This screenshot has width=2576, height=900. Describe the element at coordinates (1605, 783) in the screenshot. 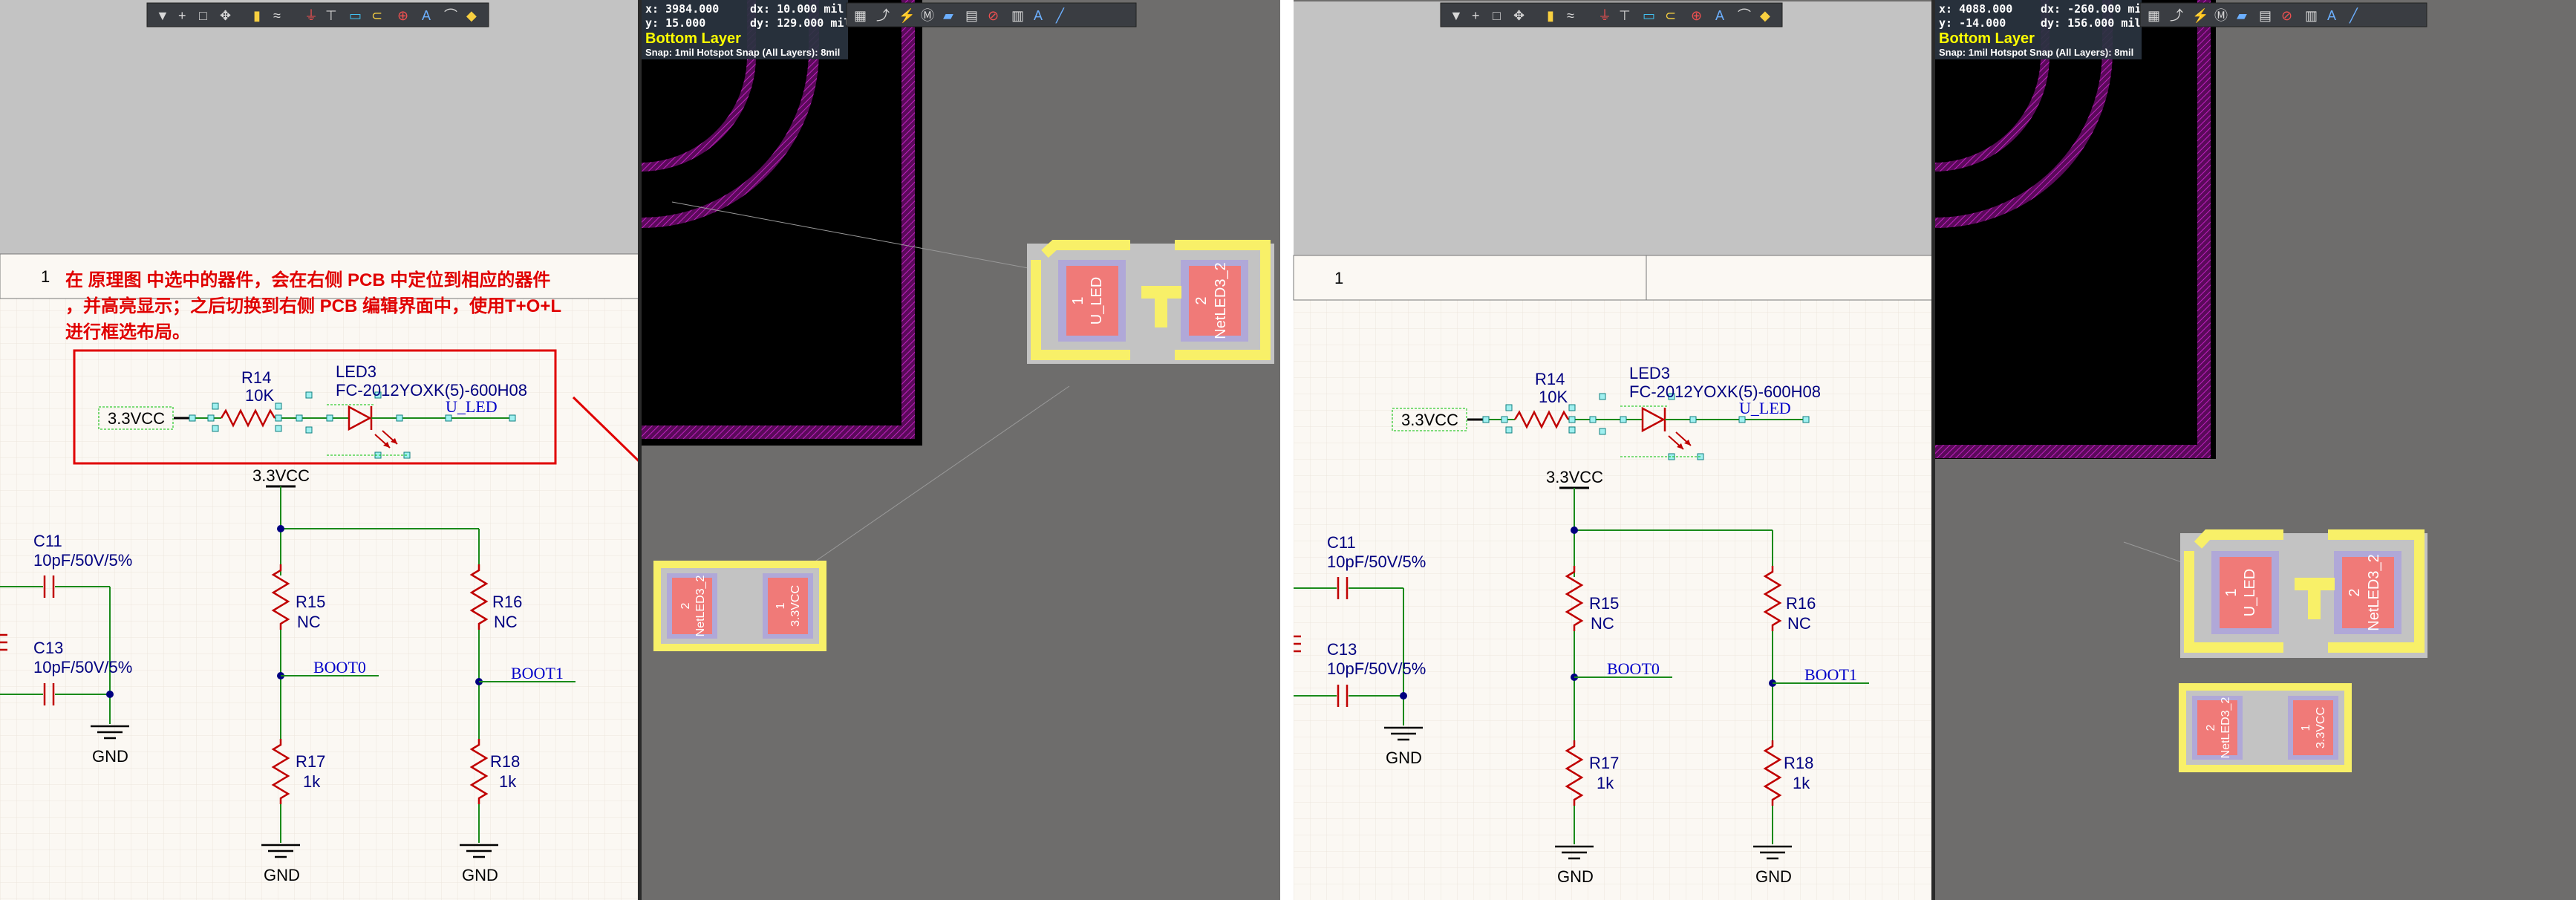

I see `r17-value: 1k` at that location.